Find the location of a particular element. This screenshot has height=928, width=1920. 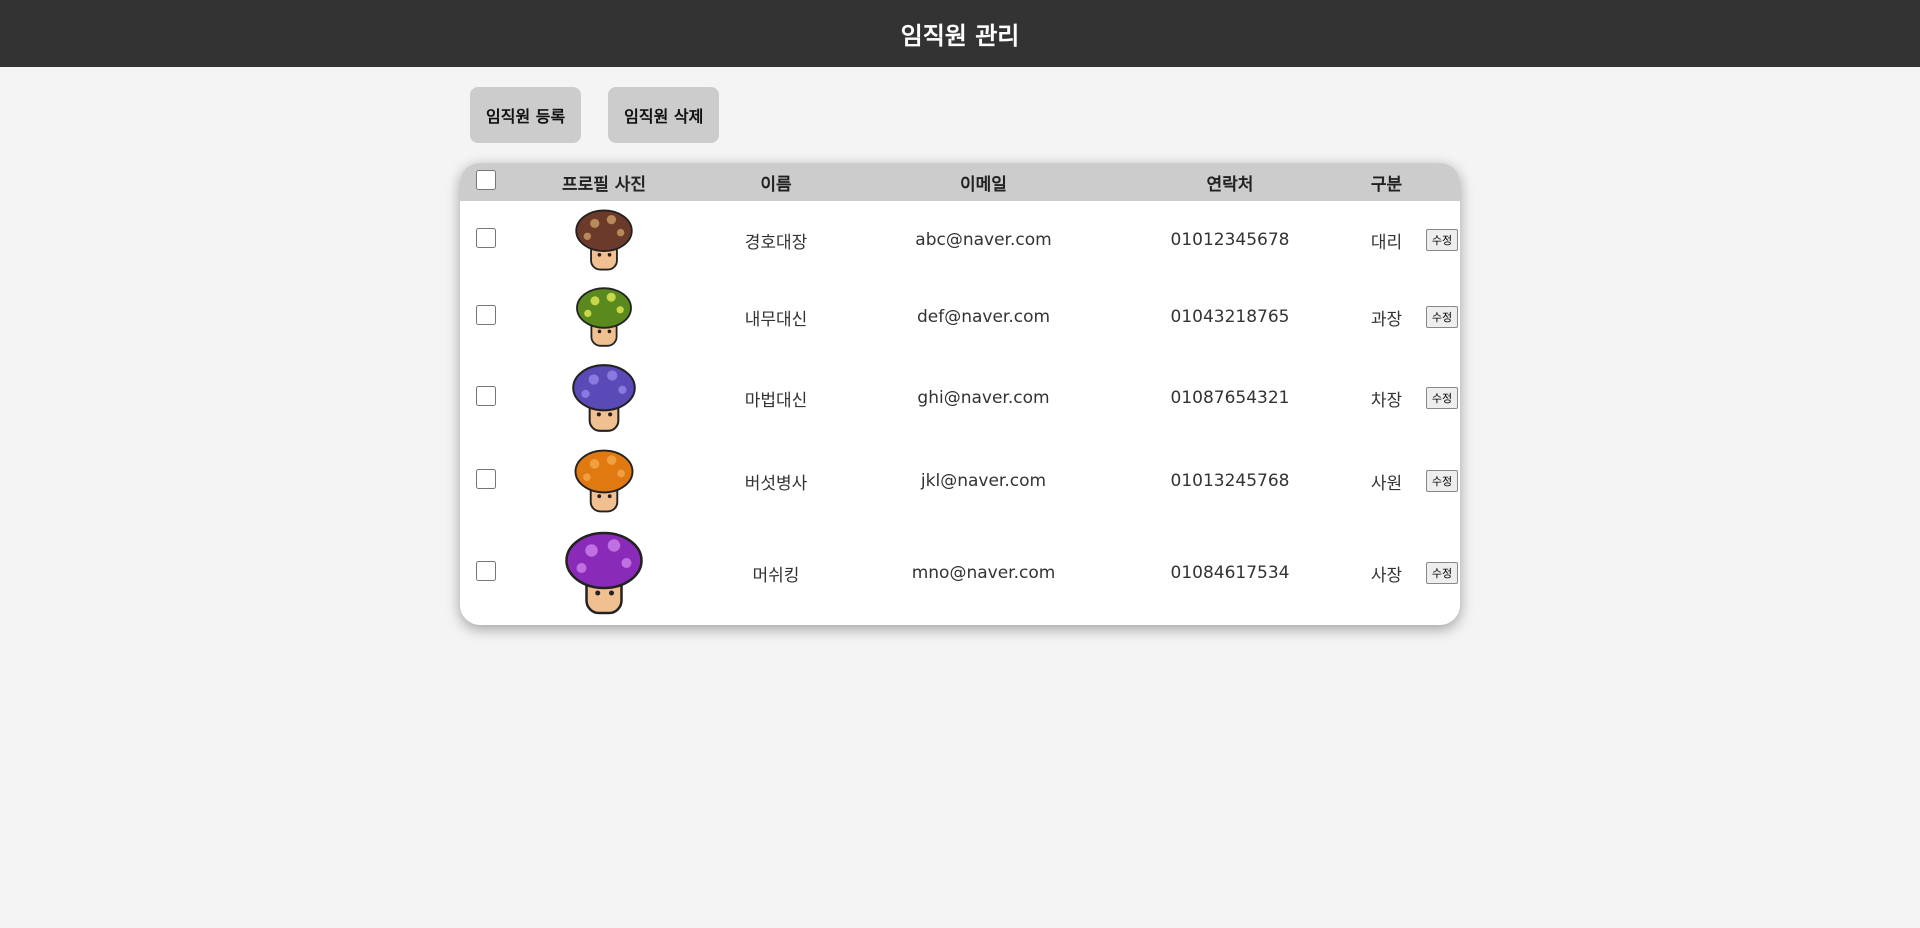

employee-rank: 사원 is located at coordinates (1386, 483).